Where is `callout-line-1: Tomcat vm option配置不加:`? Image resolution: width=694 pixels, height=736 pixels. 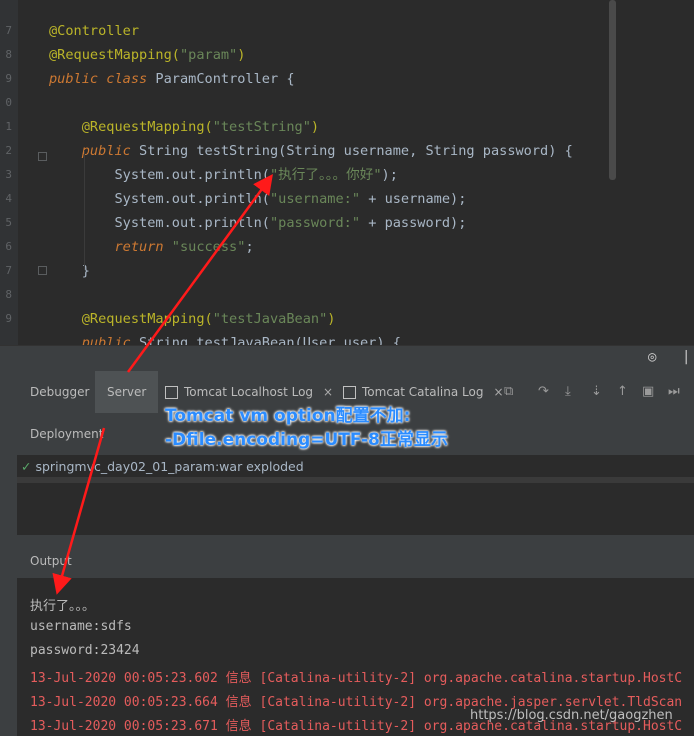
callout-line-1: Tomcat vm option配置不加: is located at coordinates (288, 416).